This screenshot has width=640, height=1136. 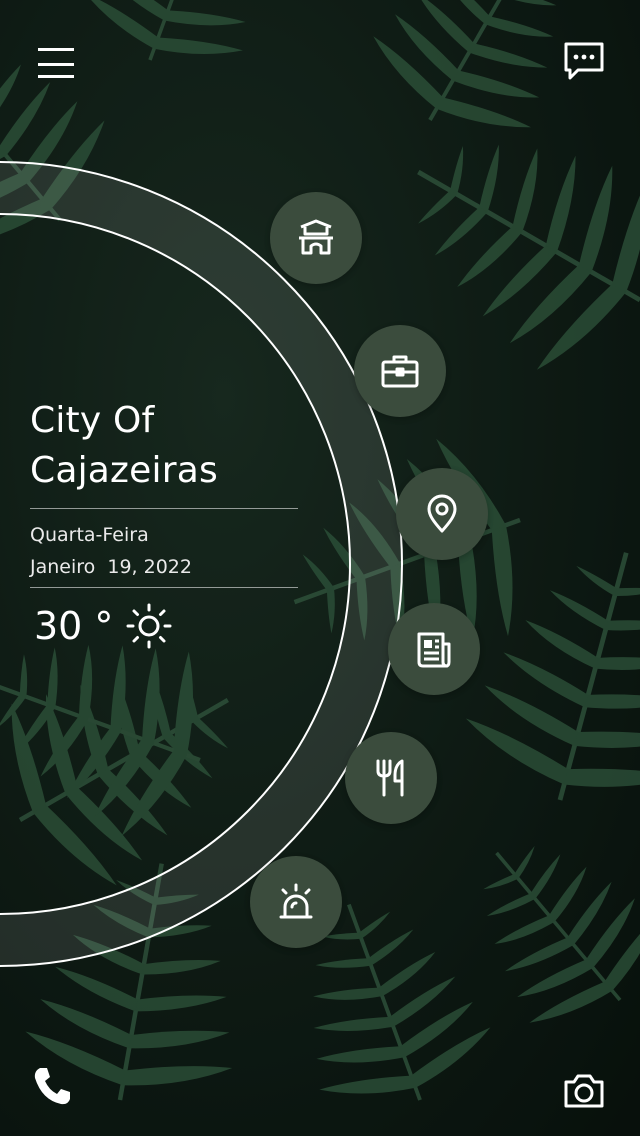 I want to click on briefcase-icon, so click(x=400, y=371).